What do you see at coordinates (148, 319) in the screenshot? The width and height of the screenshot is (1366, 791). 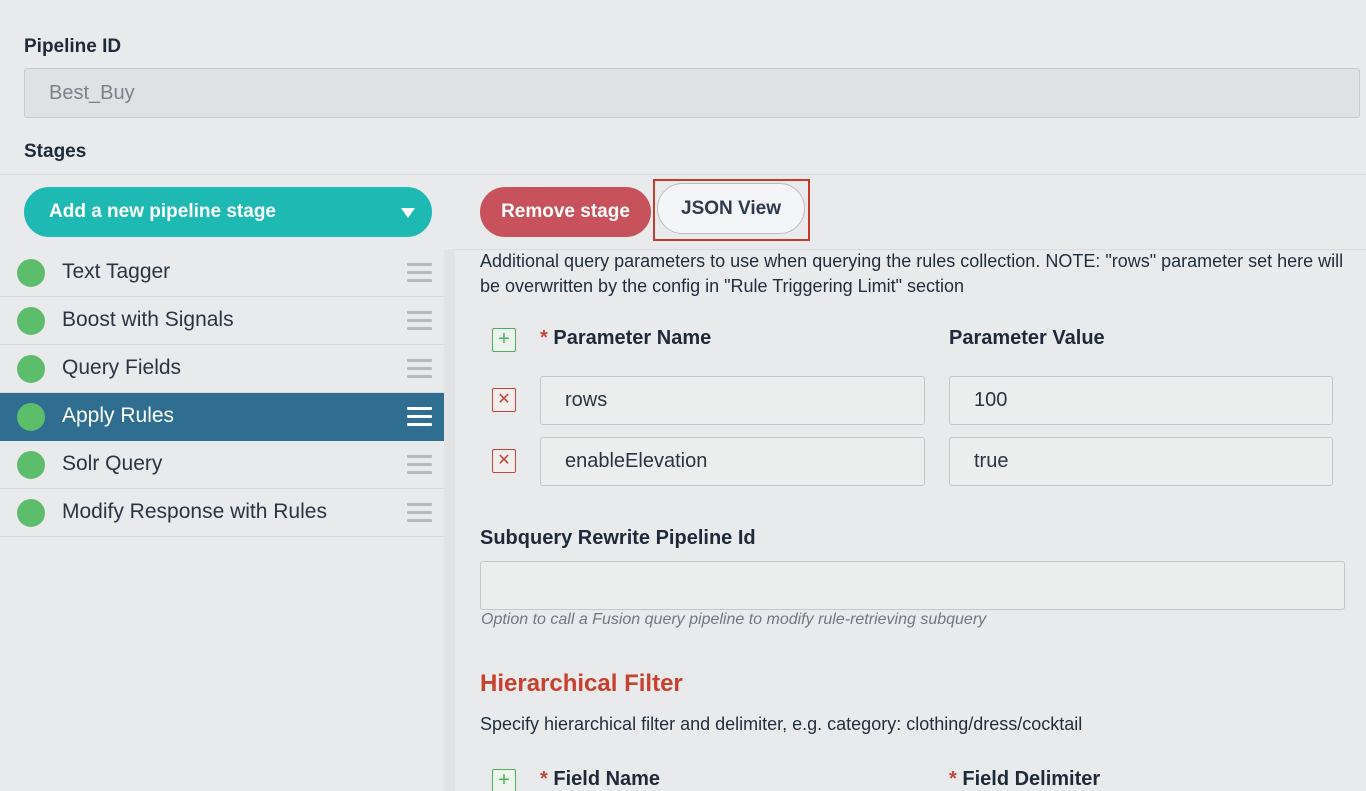 I see `stage-name: Boost with Signals` at bounding box center [148, 319].